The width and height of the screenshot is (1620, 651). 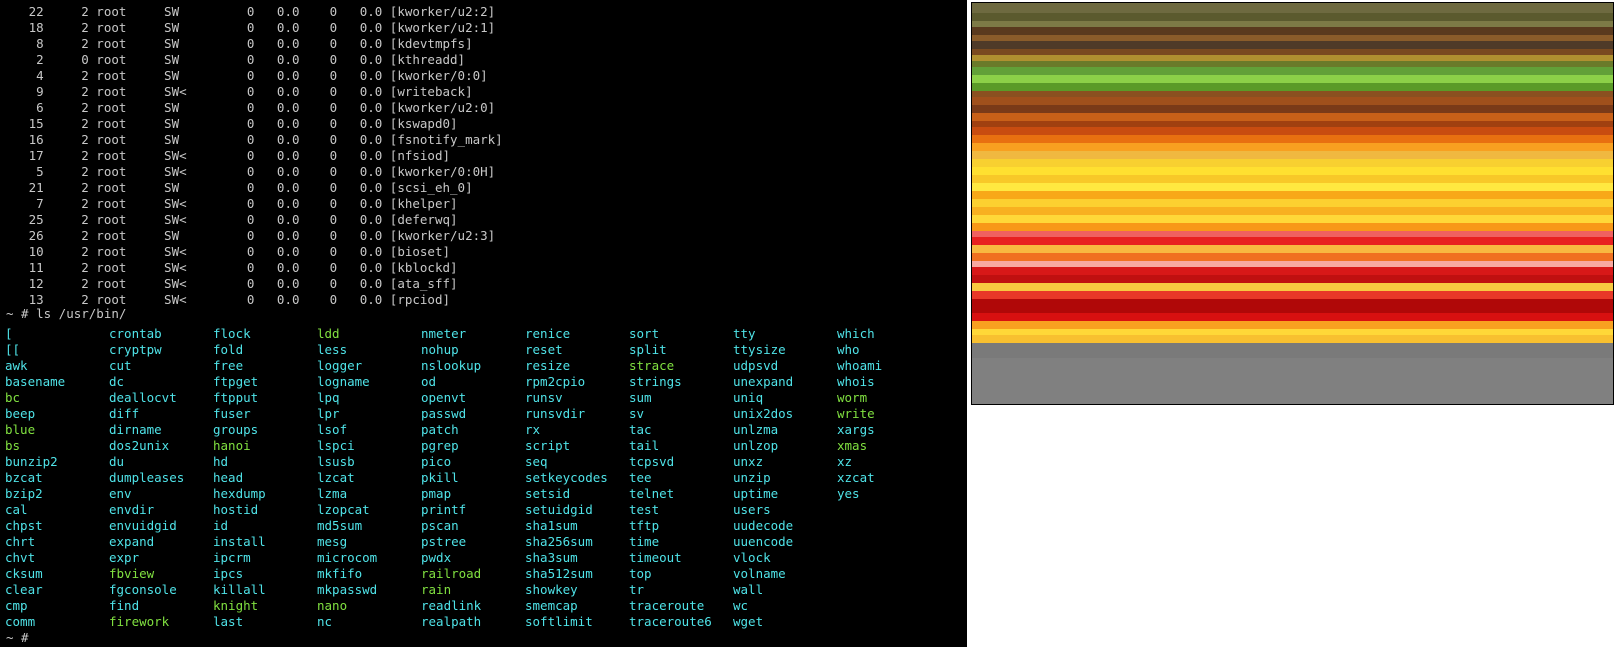 I want to click on process-row: 7 2 root SW< 0 0.0 0 0.0 [khelper], so click(x=232, y=203).